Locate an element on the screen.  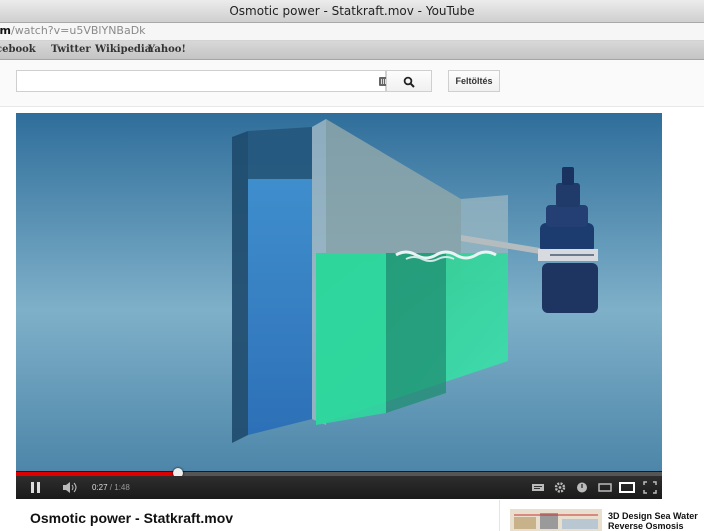
video-title: Osmotic power - Statkraft.mov is located at coordinates (132, 518).